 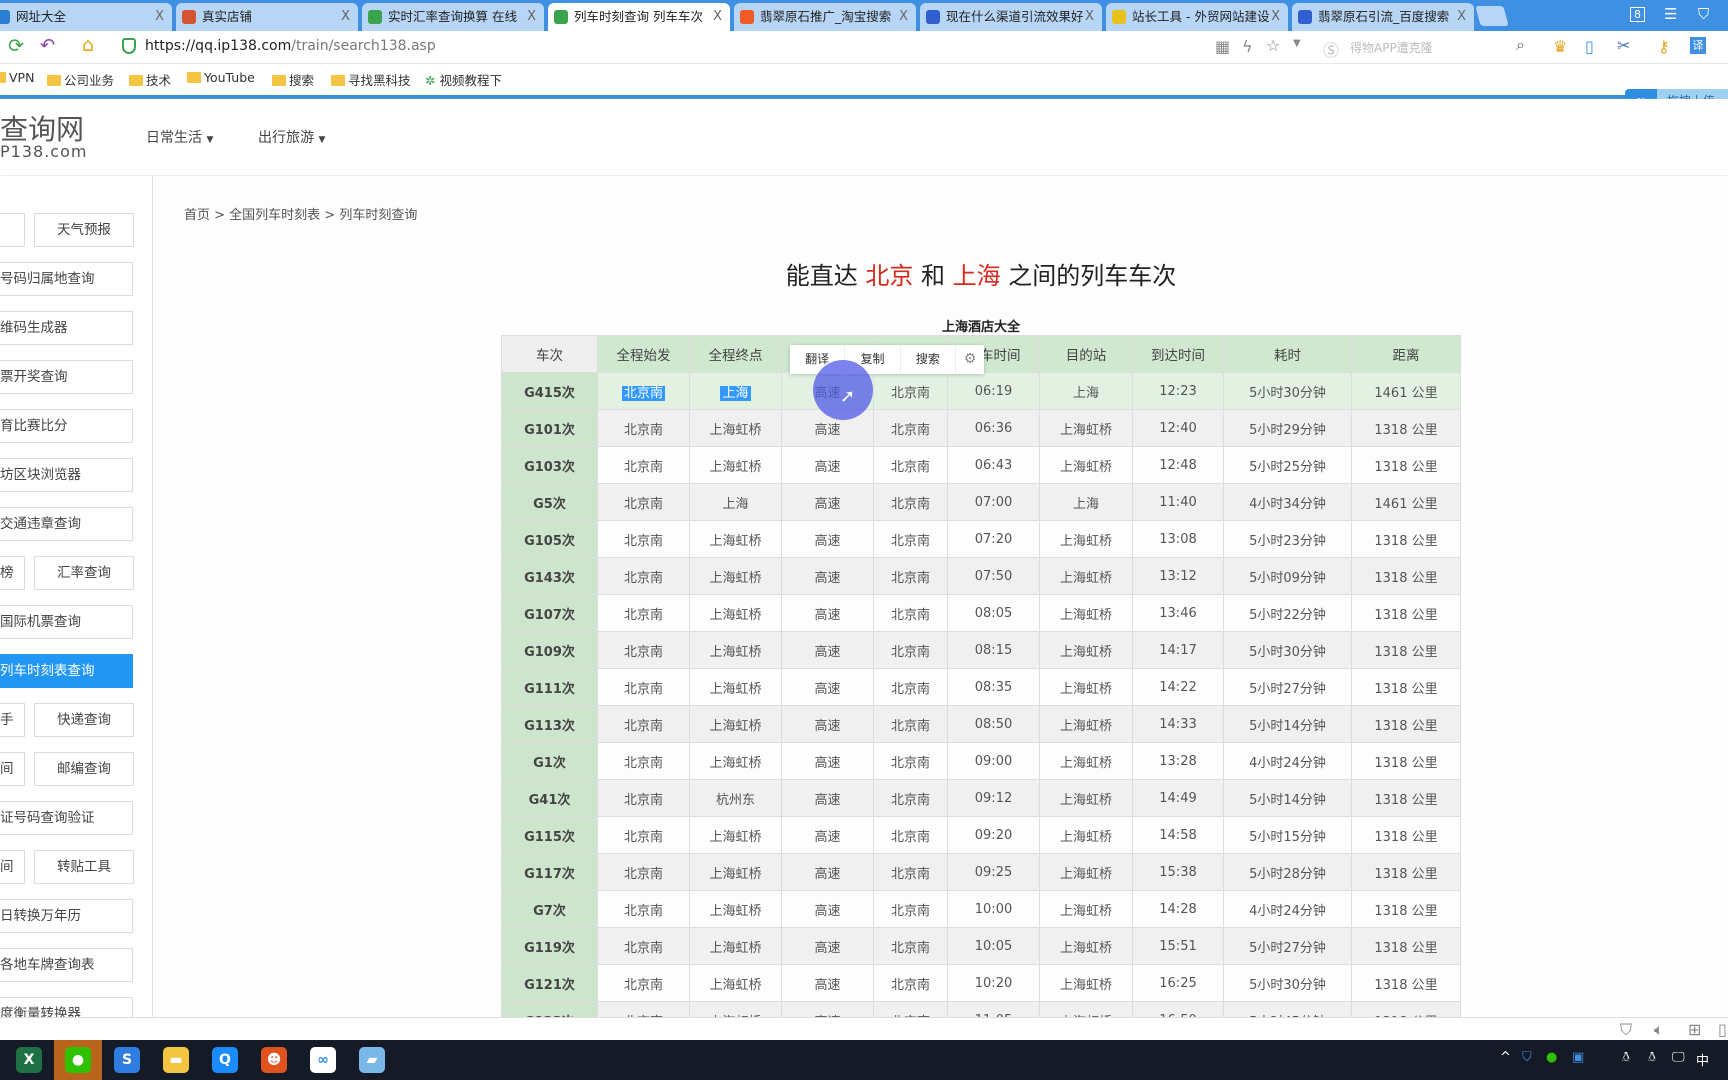 What do you see at coordinates (78, 1060) in the screenshot?
I see `taskbar-wechat: ●` at bounding box center [78, 1060].